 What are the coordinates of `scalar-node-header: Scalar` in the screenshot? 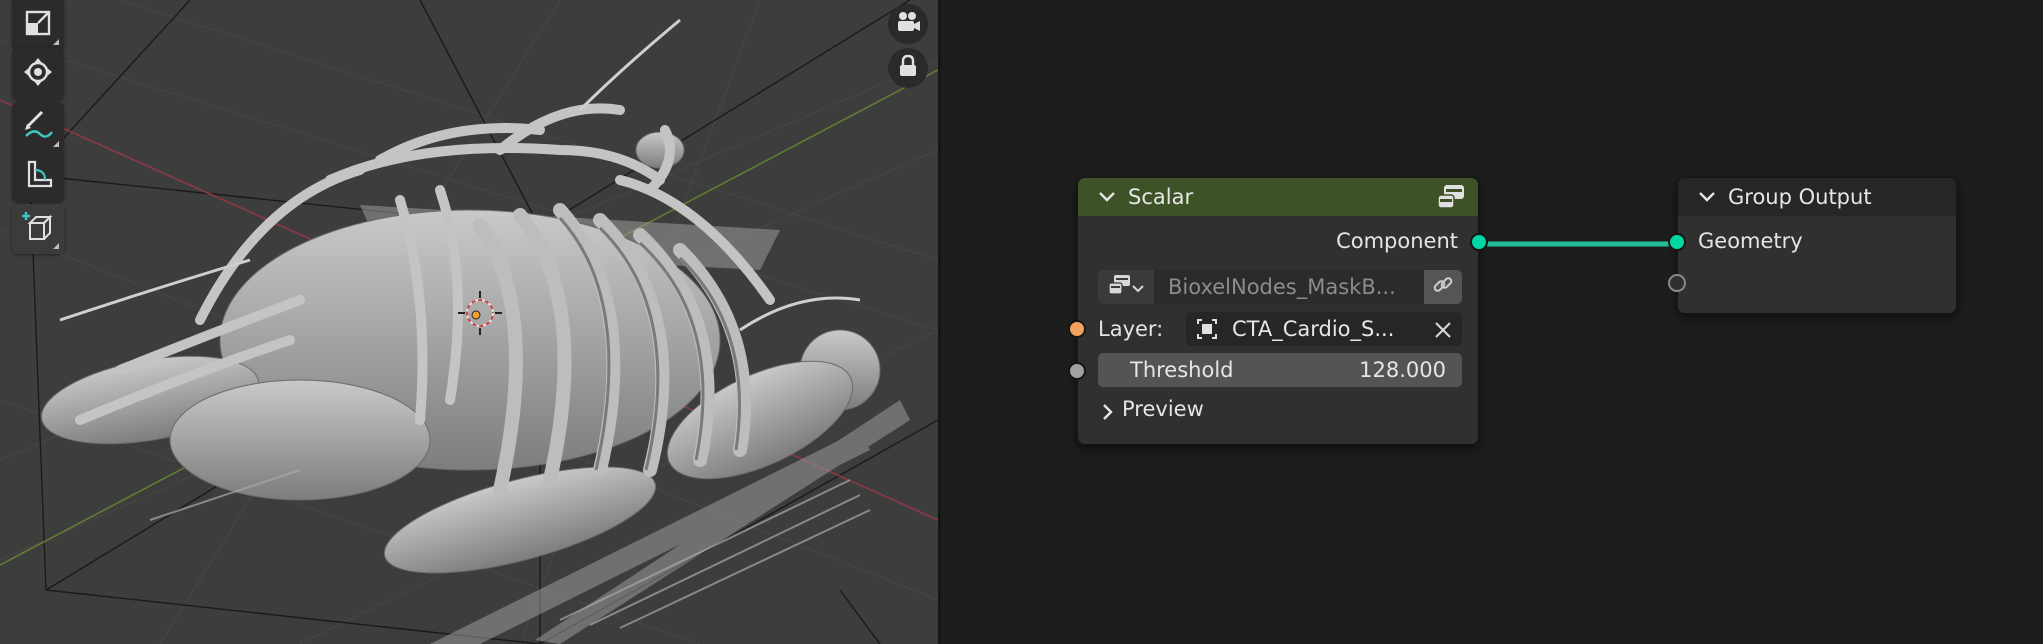 It's located at (1278, 197).